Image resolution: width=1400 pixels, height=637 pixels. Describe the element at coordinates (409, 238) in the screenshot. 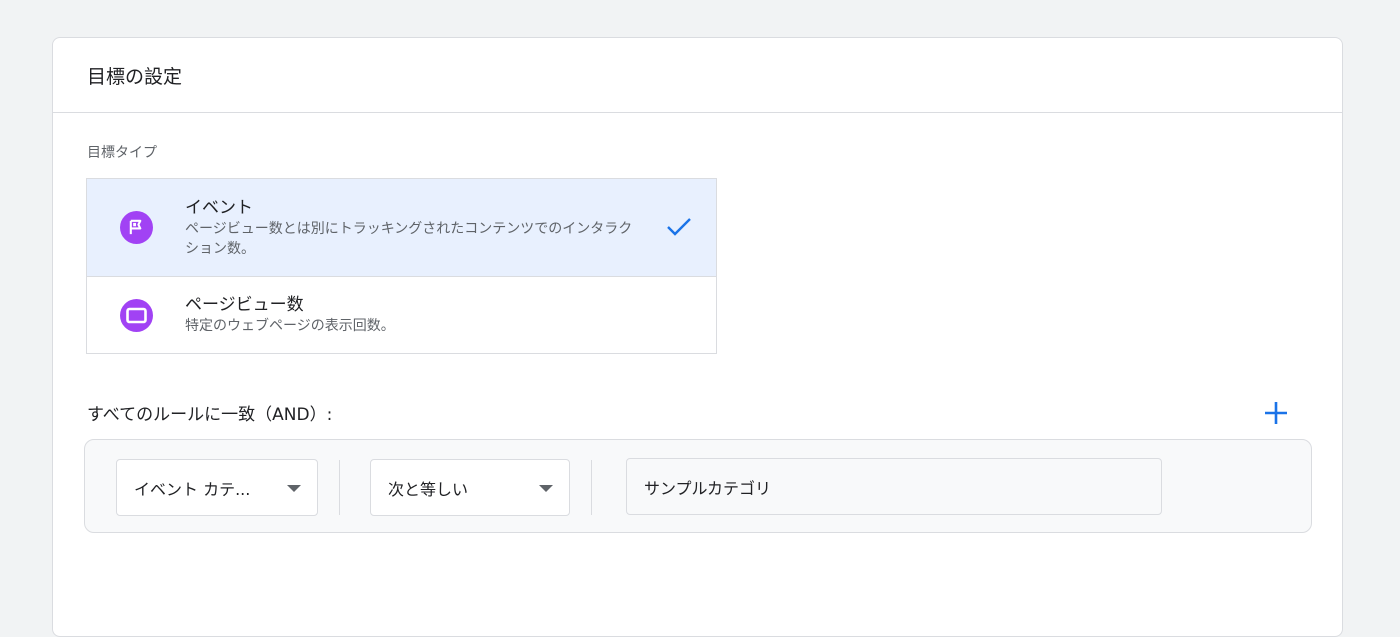

I see `goal-option-description: ページビュー数とは別にトラッキングされたコンテンツでのインタラクション数。` at that location.